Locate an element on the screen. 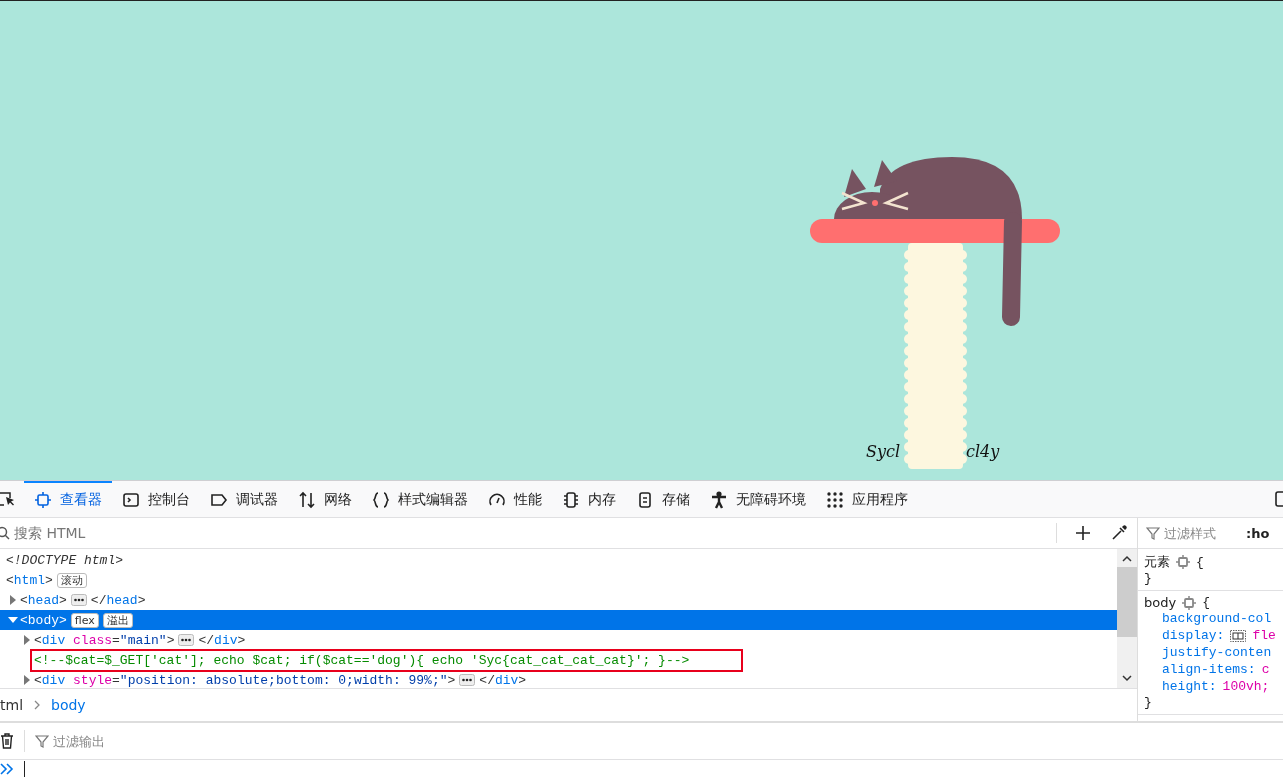 This screenshot has width=1283, height=778. scroll-up-icon is located at coordinates (1127, 559).